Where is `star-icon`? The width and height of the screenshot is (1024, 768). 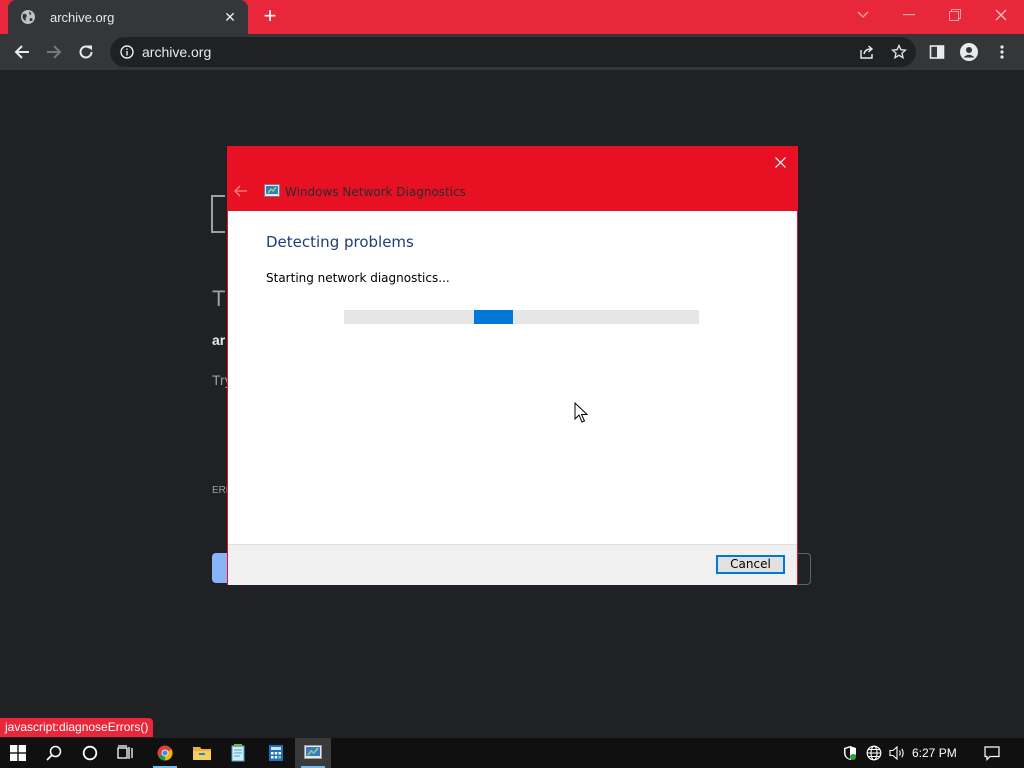 star-icon is located at coordinates (899, 52).